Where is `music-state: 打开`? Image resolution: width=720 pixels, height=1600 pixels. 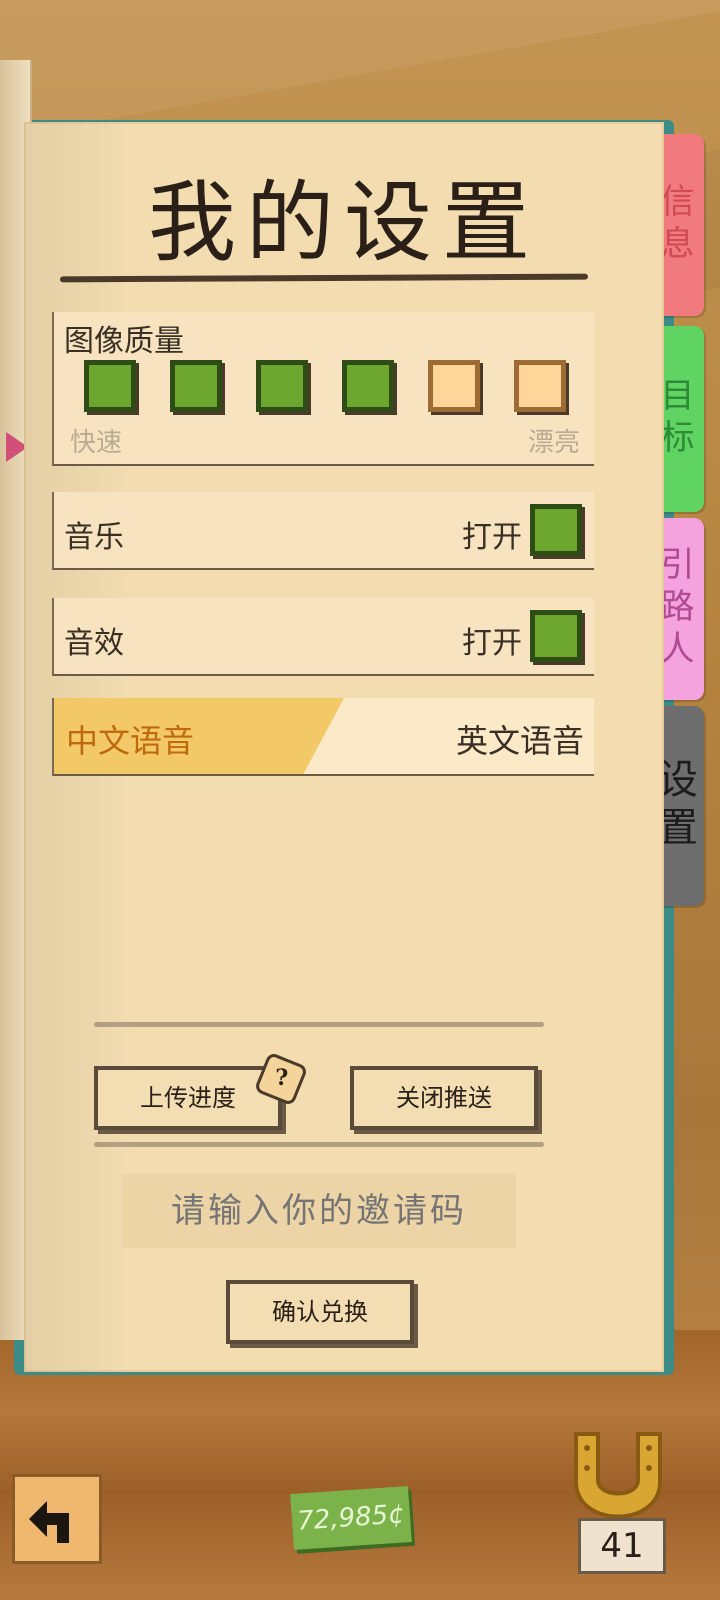 music-state: 打开 is located at coordinates (492, 537).